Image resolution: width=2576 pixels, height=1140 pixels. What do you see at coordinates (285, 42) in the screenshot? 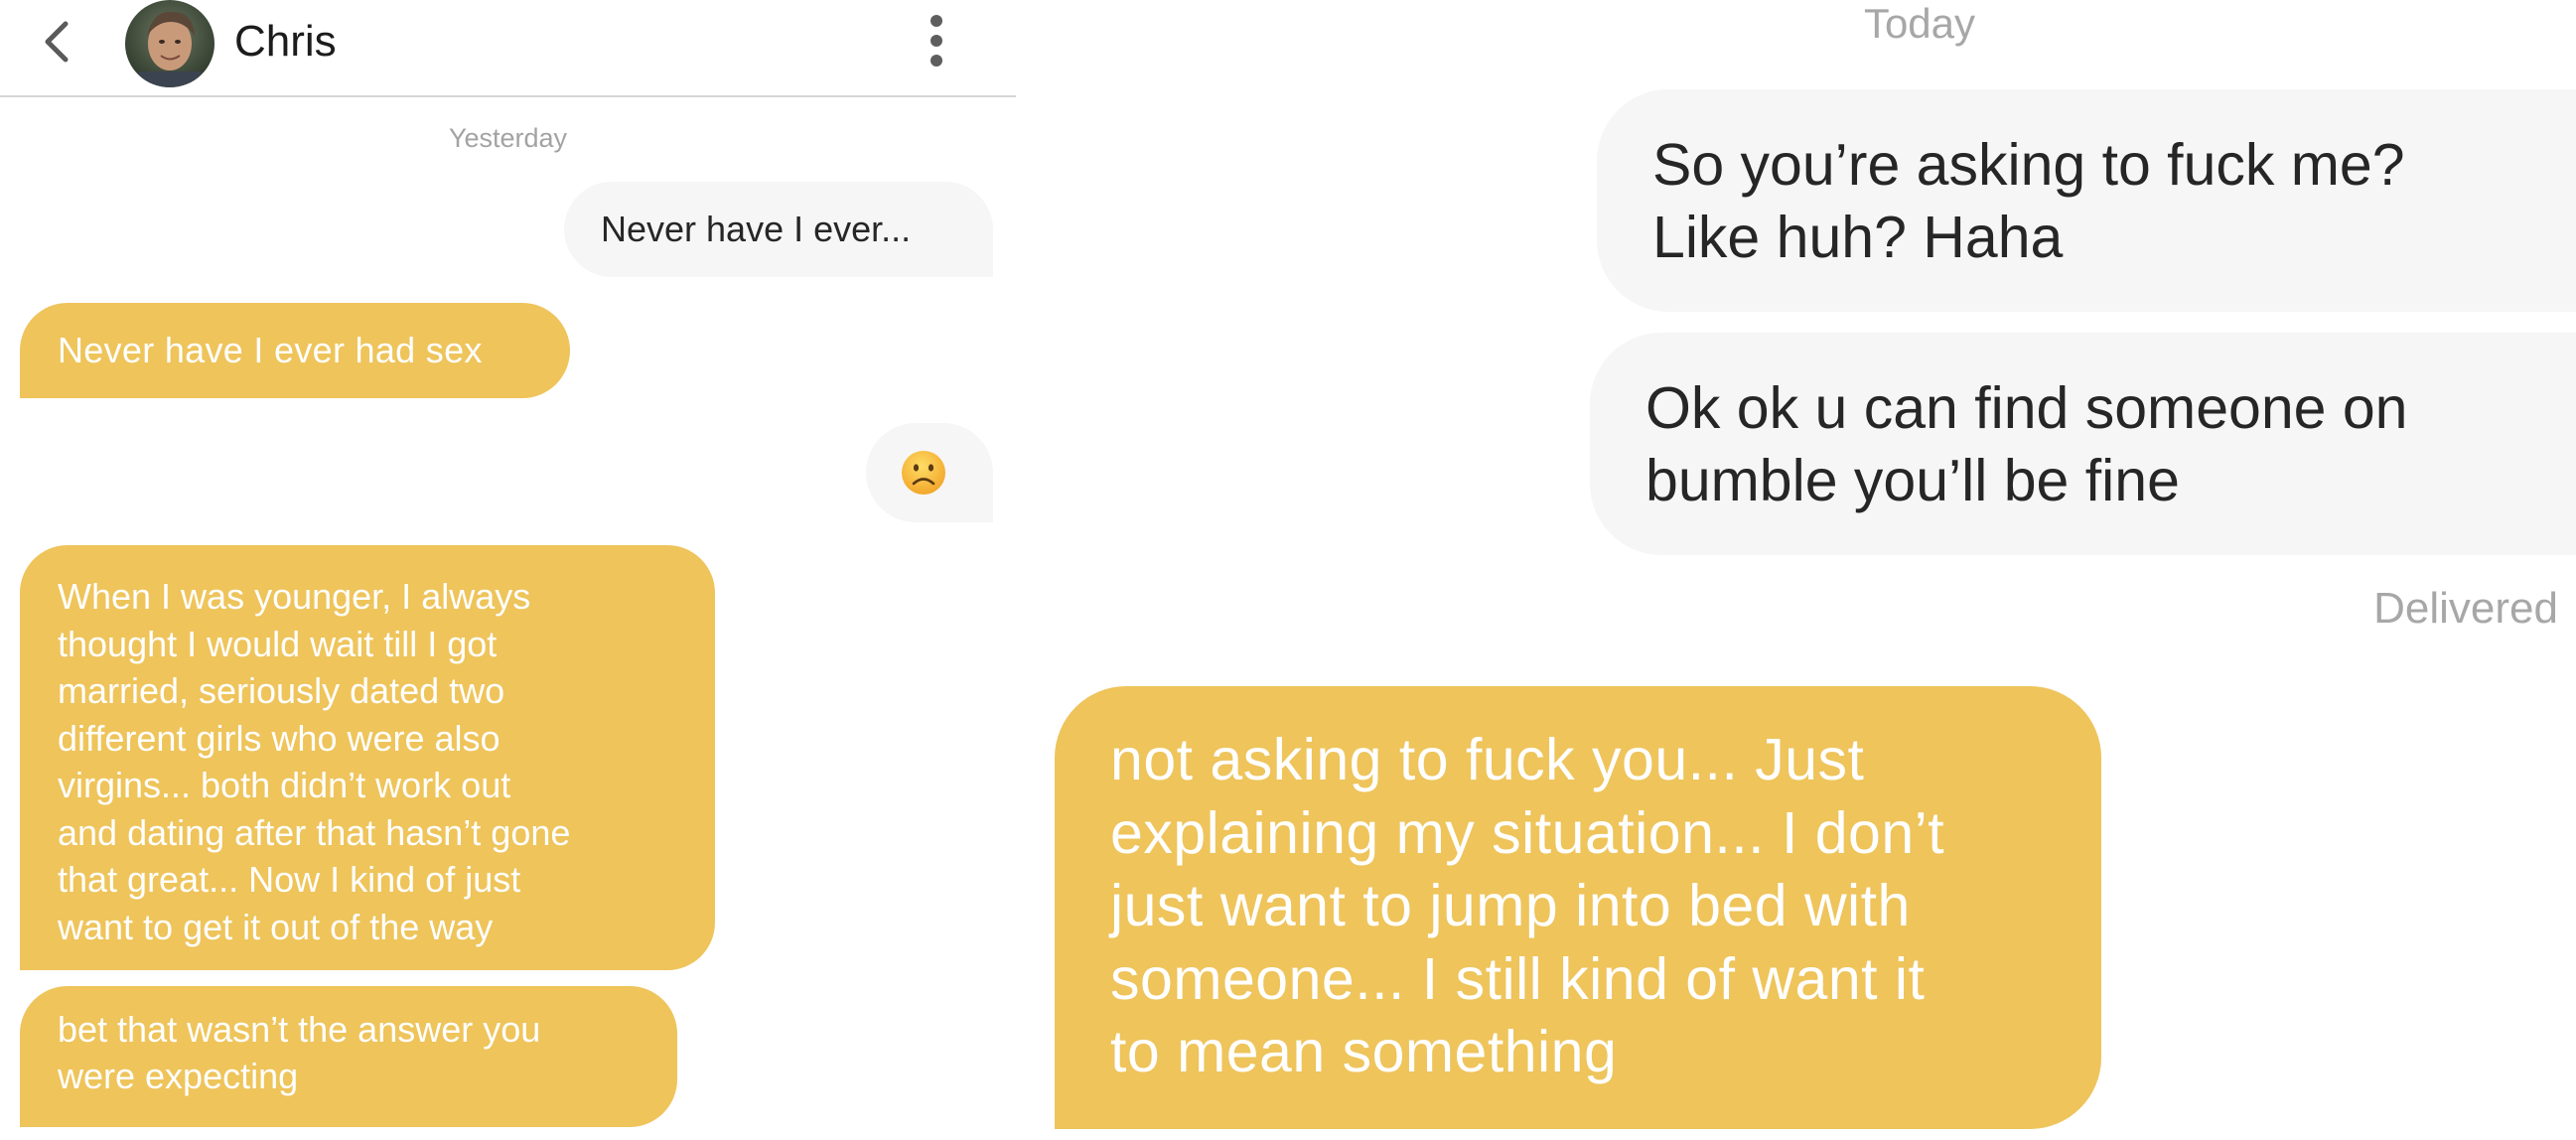
I see `contact-name: Chris` at bounding box center [285, 42].